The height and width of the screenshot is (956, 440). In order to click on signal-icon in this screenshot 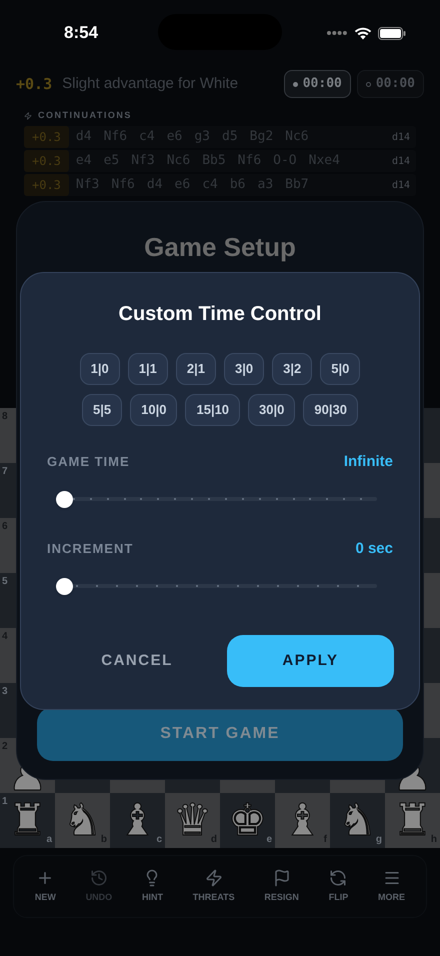, I will do `click(337, 33)`.